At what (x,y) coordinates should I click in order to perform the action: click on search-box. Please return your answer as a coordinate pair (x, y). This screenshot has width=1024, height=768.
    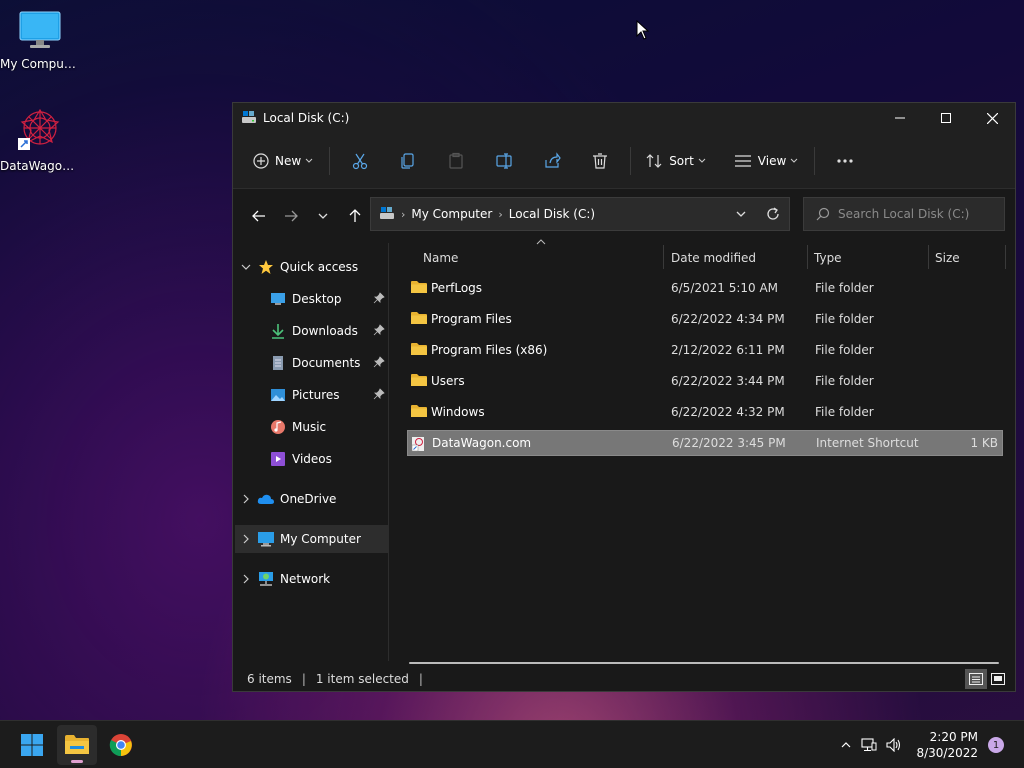
    Looking at the image, I should click on (904, 214).